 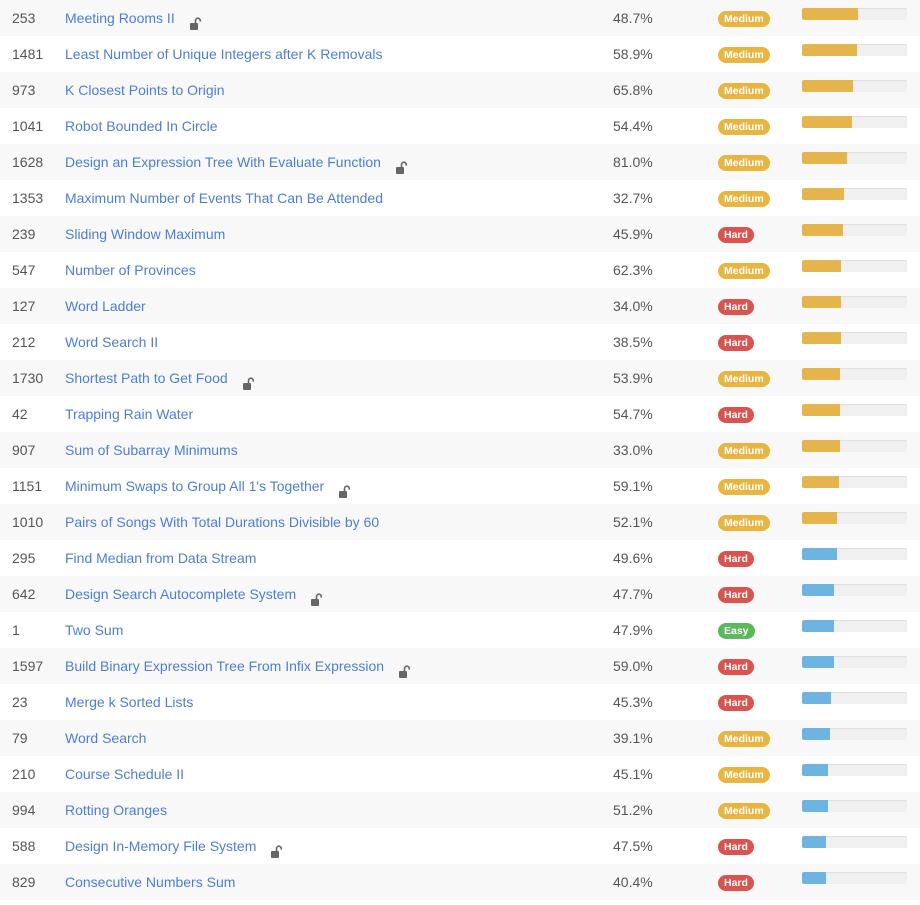 I want to click on problem-title-link: Shortest Path to Get Food, so click(x=146, y=378).